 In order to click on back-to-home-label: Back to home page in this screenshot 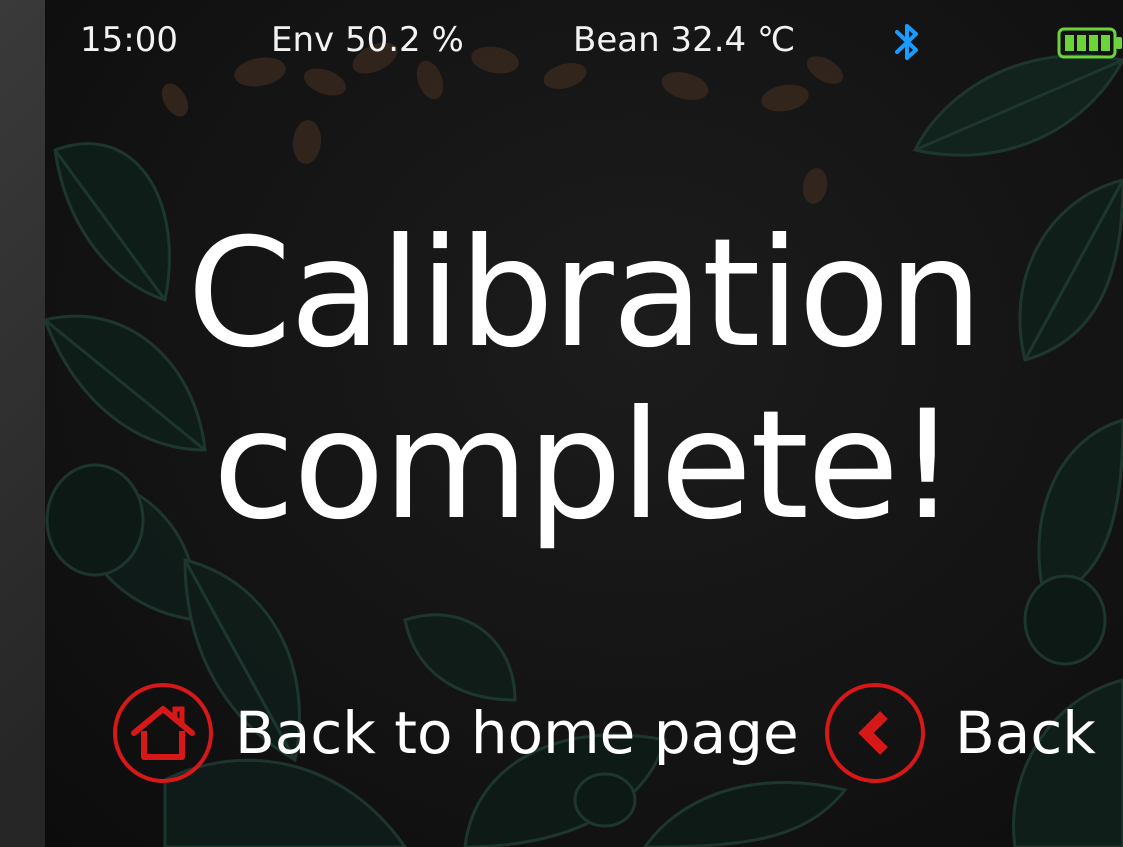, I will do `click(517, 733)`.